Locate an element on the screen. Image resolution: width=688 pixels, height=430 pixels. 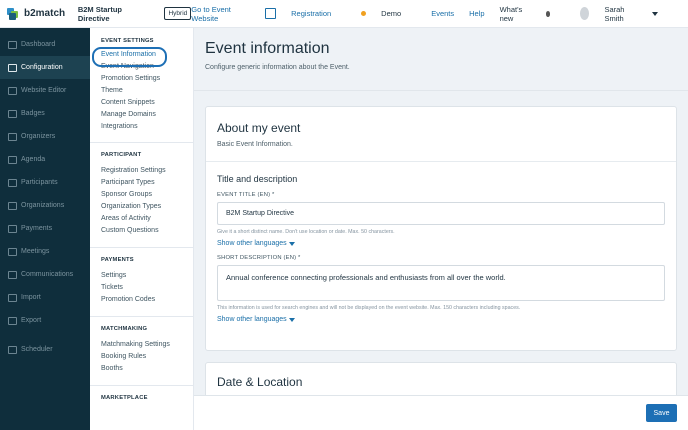
payments-icon is located at coordinates (12, 228).